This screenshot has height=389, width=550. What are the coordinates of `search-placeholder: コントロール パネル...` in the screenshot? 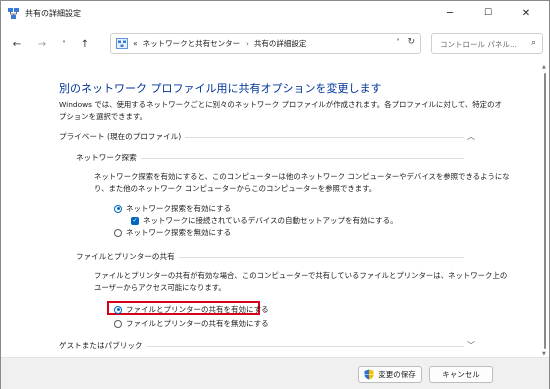 It's located at (479, 44).